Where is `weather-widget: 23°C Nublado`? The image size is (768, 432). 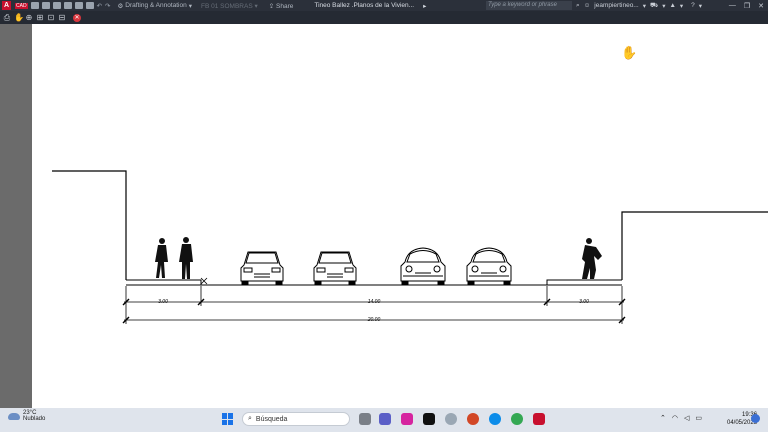
weather-widget: 23°C Nublado is located at coordinates (26, 416).